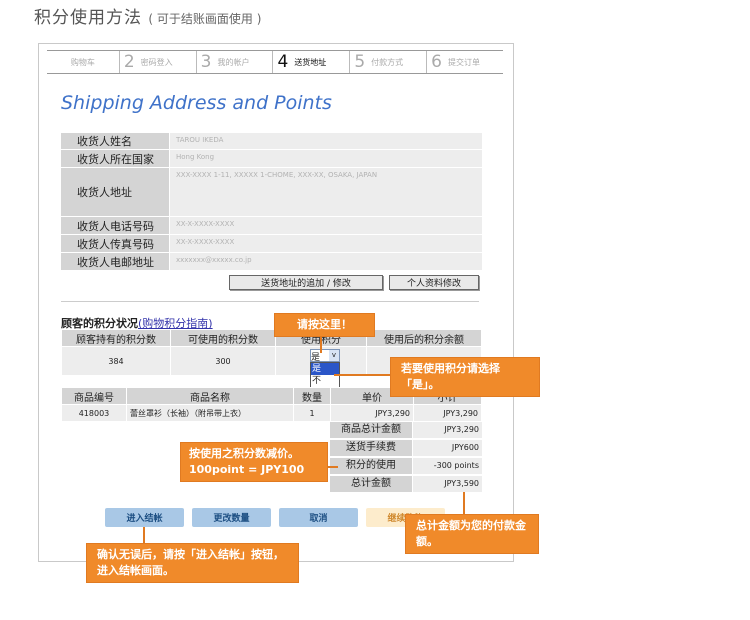 This screenshot has width=750, height=620. I want to click on address-label: 收货人地址, so click(115, 192).